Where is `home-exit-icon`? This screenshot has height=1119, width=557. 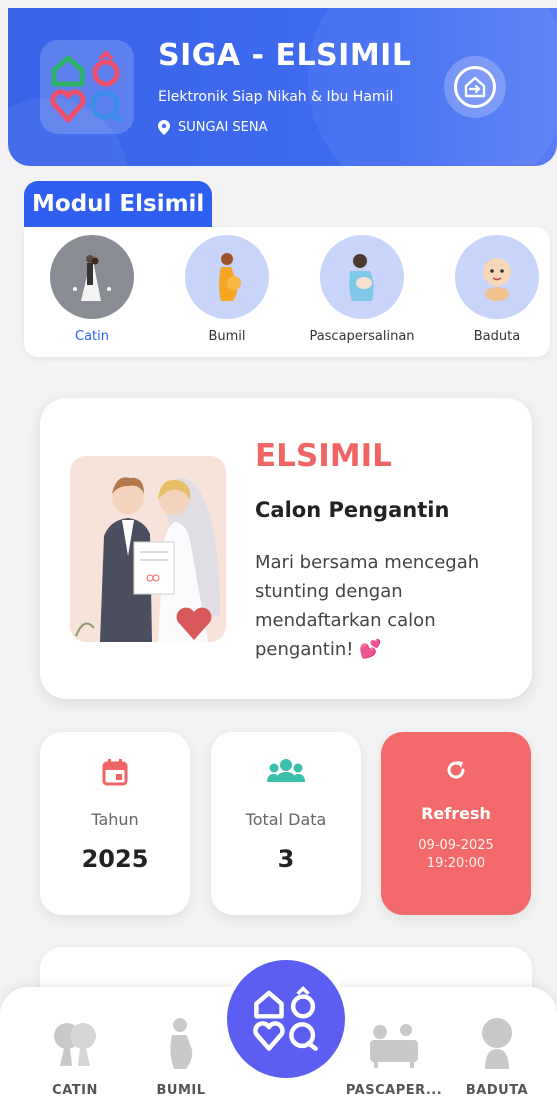
home-exit-icon is located at coordinates (475, 87).